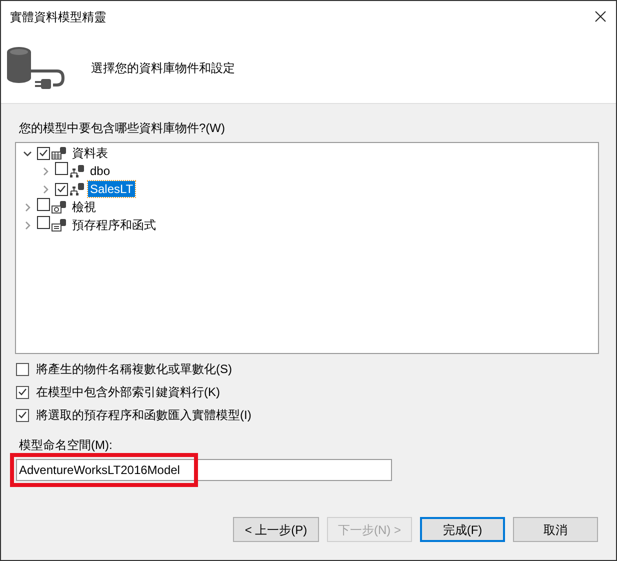 The width and height of the screenshot is (617, 561). Describe the element at coordinates (90, 153) in the screenshot. I see `tree-item: 資料表` at that location.